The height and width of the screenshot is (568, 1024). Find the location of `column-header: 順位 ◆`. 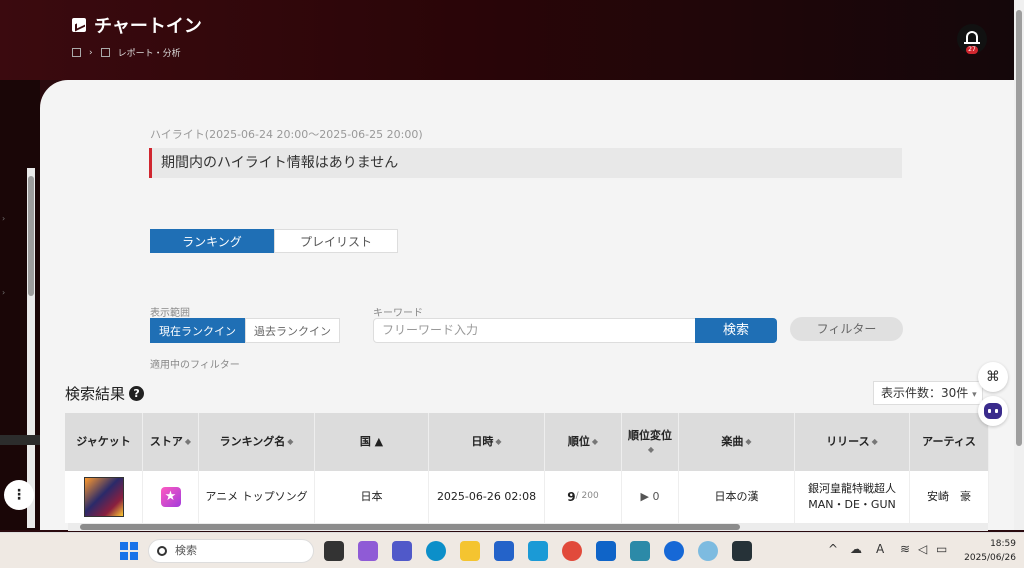

column-header: 順位 ◆ is located at coordinates (583, 442).